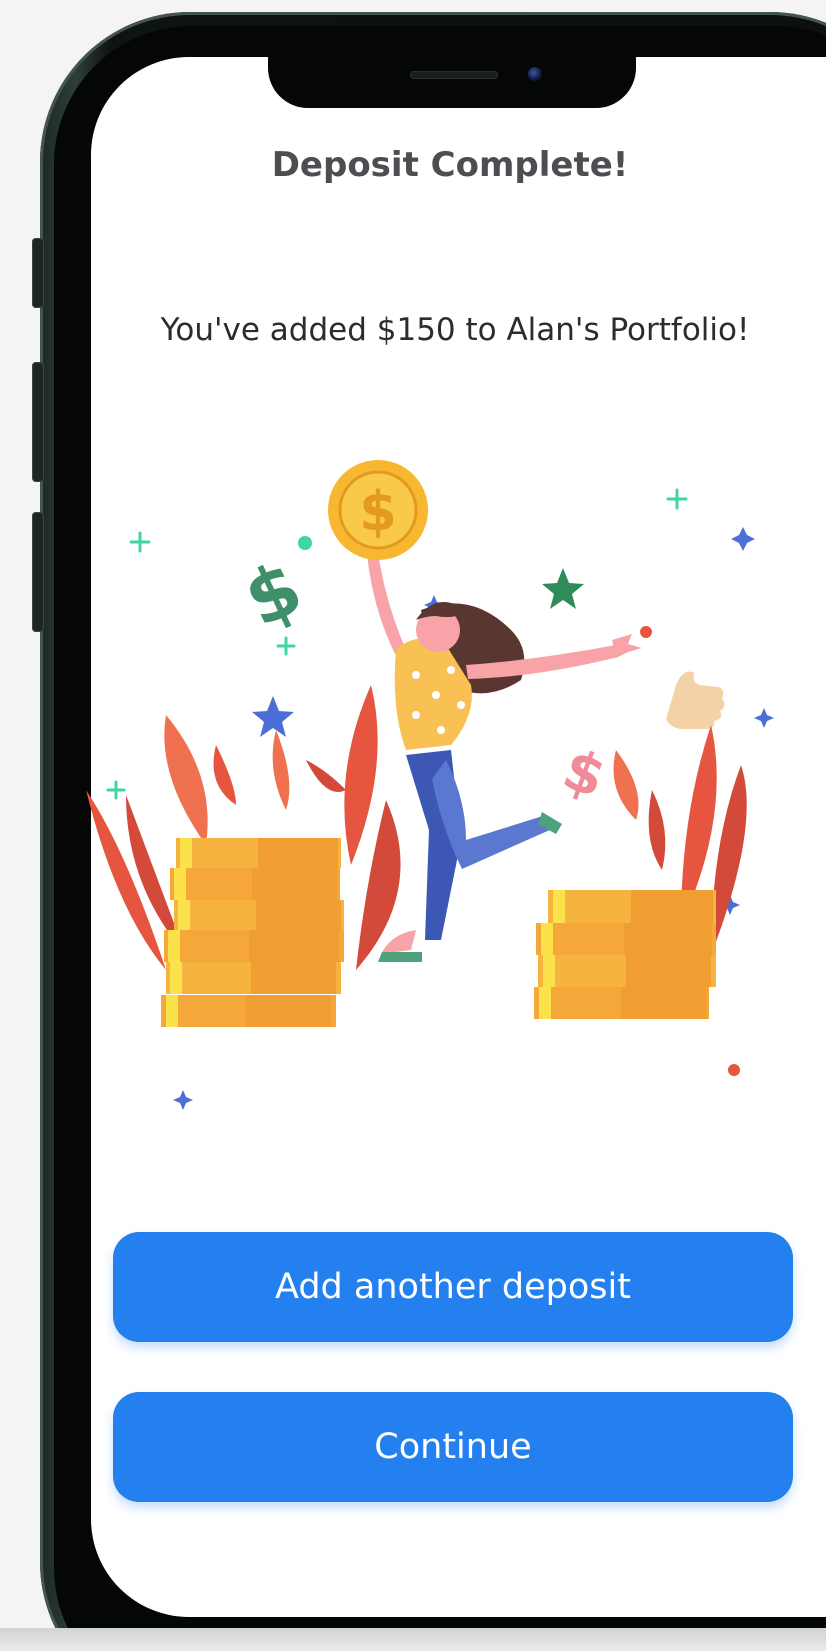 This screenshot has width=826, height=1651. I want to click on deposit-confirmation-message: You've added $150 to Alan's Portfolio!, so click(455, 330).